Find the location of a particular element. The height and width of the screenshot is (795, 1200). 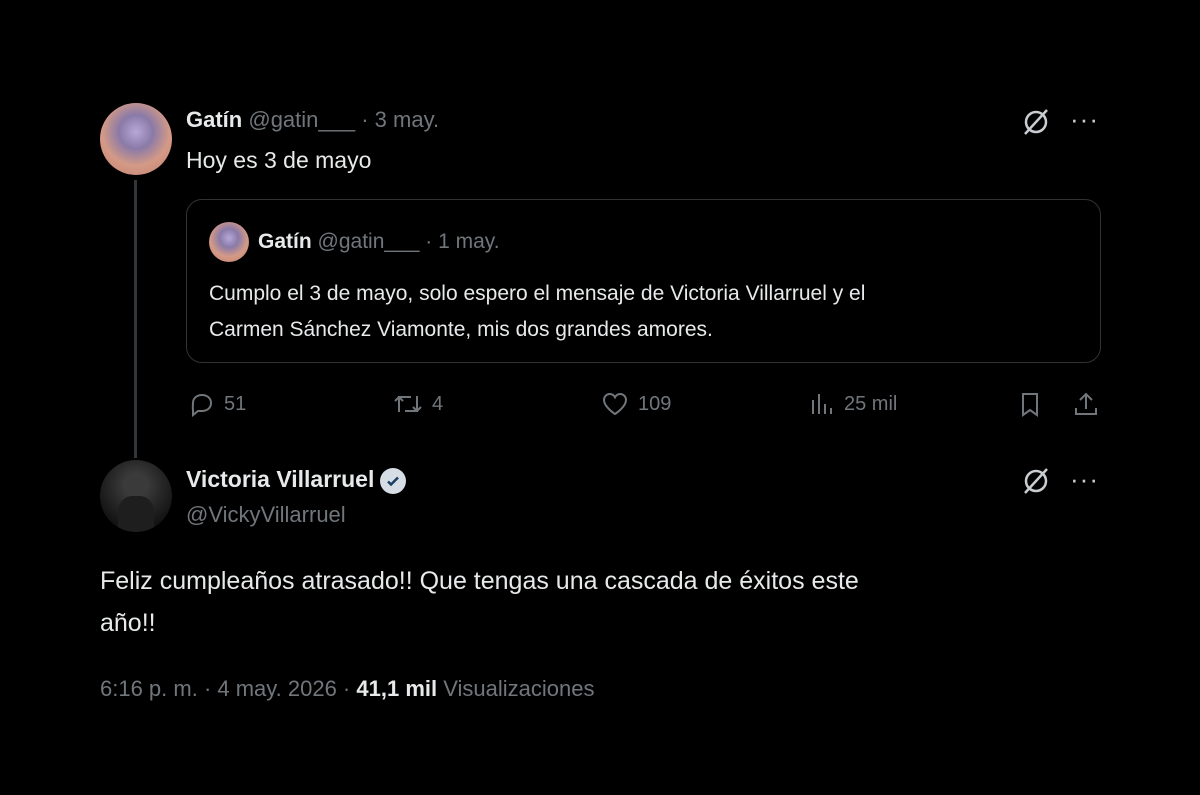

avatar-victoria is located at coordinates (136, 496).